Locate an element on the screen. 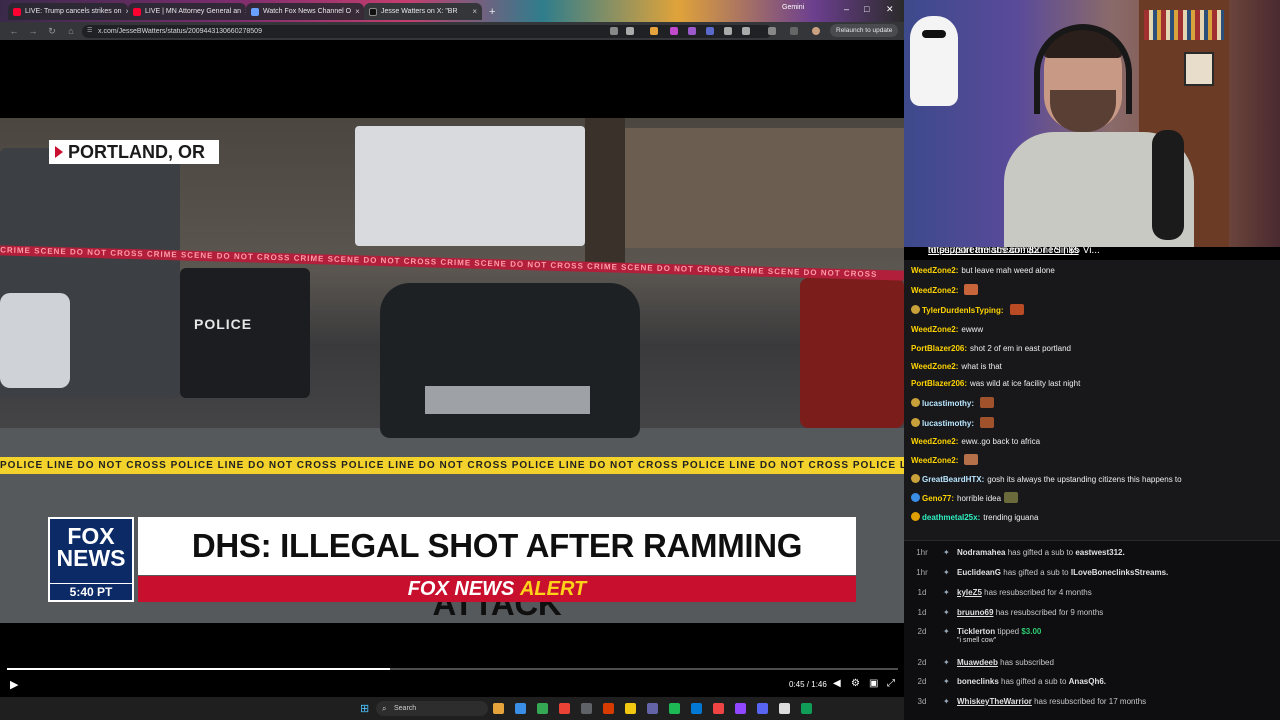 This screenshot has width=1280, height=720. settings-gear-icon: ⚙ is located at coordinates (855, 683).